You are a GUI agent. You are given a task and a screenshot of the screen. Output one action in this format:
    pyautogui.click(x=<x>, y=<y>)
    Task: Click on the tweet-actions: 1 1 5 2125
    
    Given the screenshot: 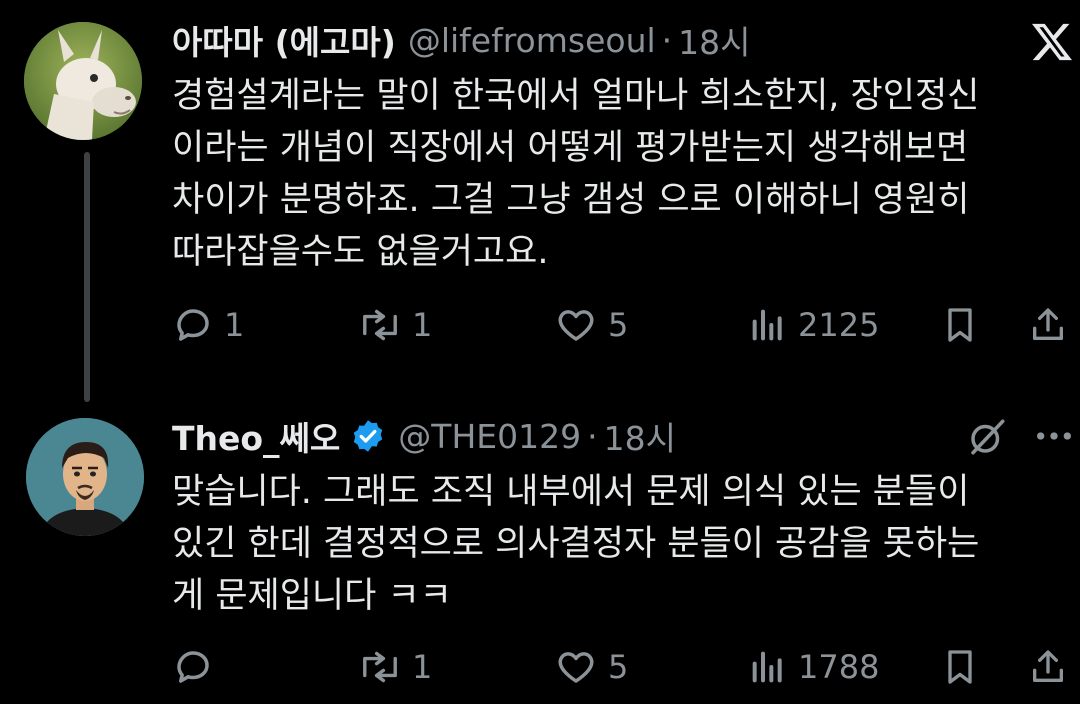 What is the action you would take?
    pyautogui.click(x=622, y=325)
    